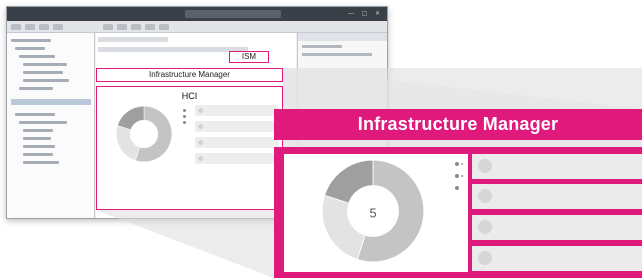  What do you see at coordinates (51, 102) in the screenshot?
I see `tree-selected-item` at bounding box center [51, 102].